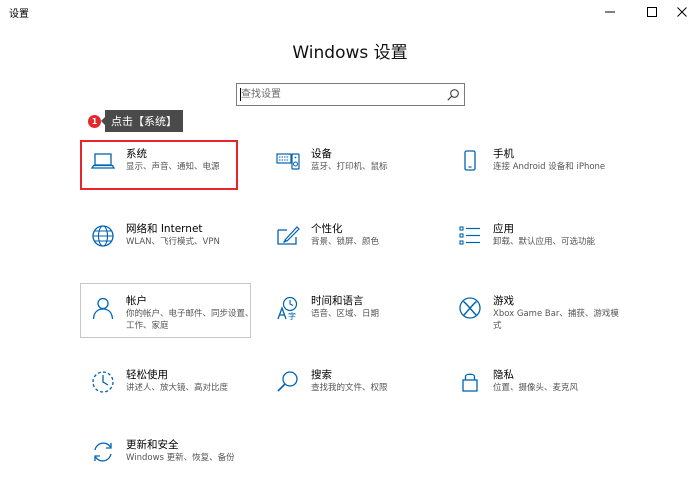 The height and width of the screenshot is (478, 700). I want to click on tile-title: 设备, so click(321, 154).